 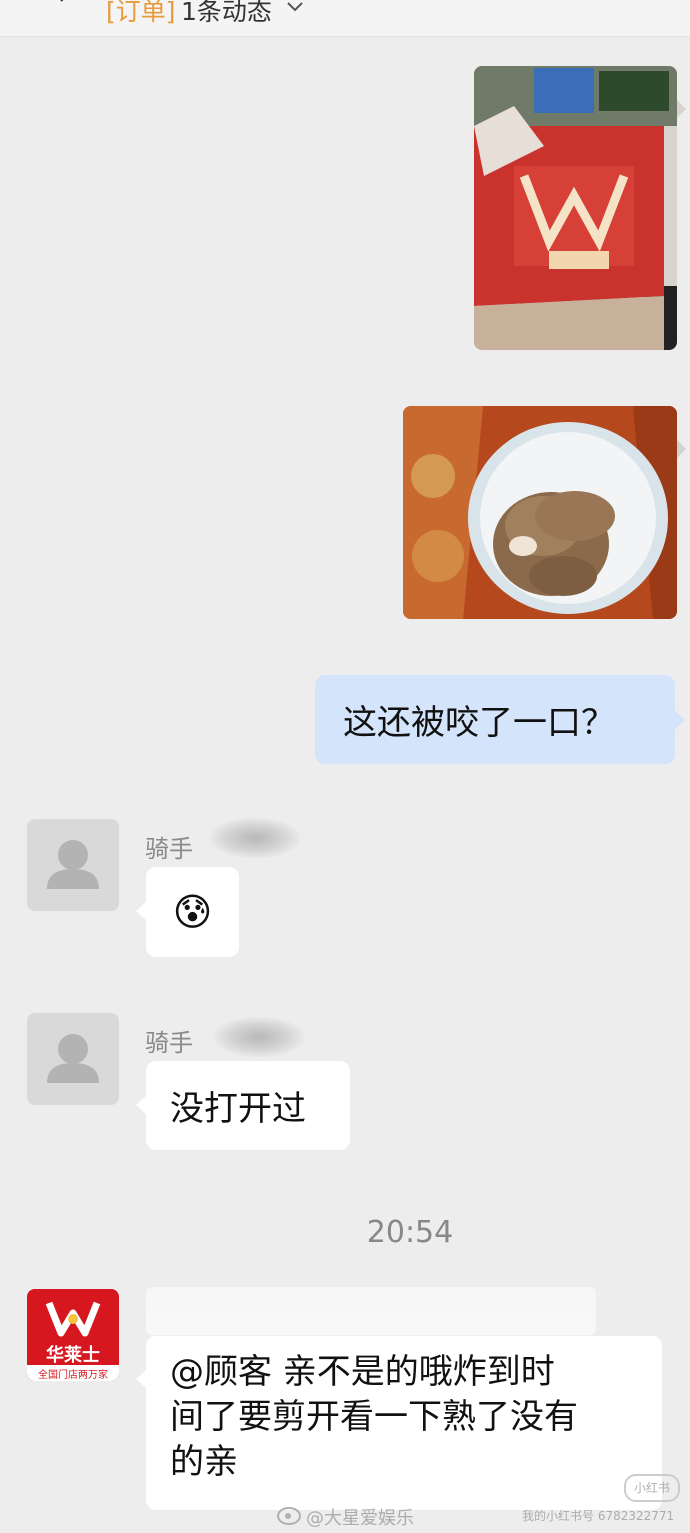 I want to click on order-status-text: 1条动态, so click(x=226, y=14).